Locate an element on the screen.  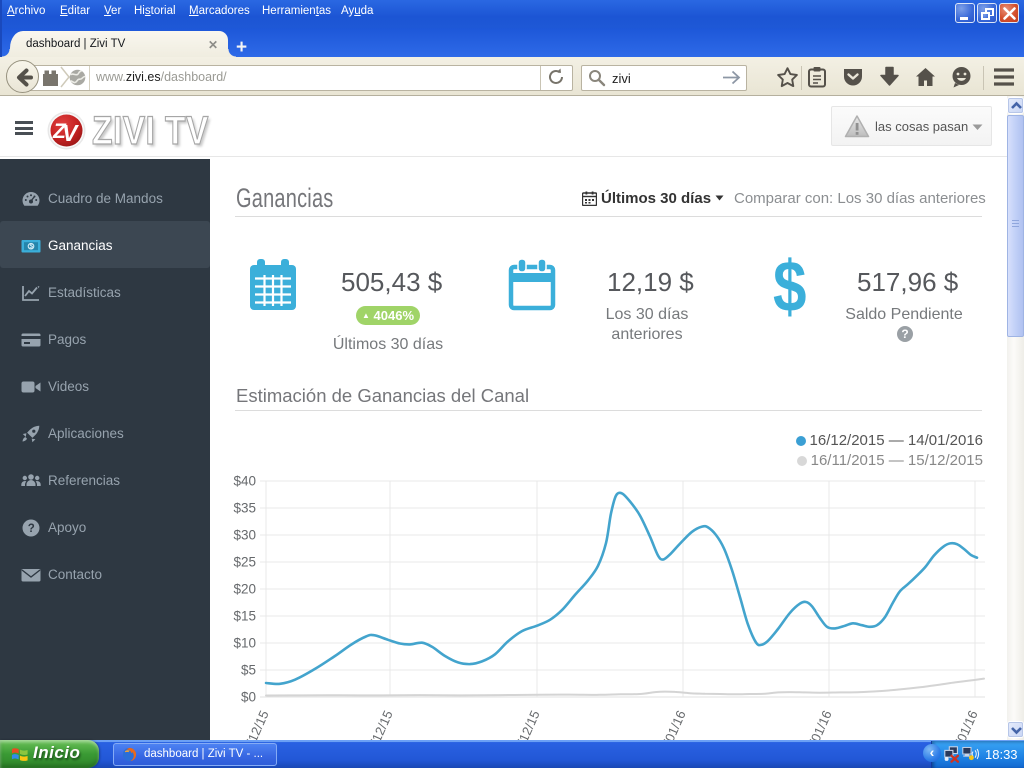
svg-text: 05/01/16 is located at coordinates (671, 724).